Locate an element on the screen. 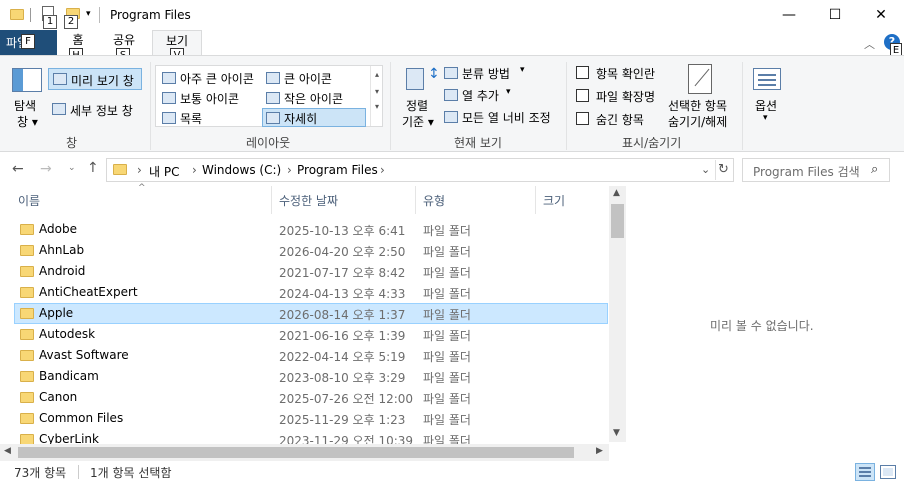 This screenshot has height=485, width=904. navigation-pane-icon is located at coordinates (27, 80).